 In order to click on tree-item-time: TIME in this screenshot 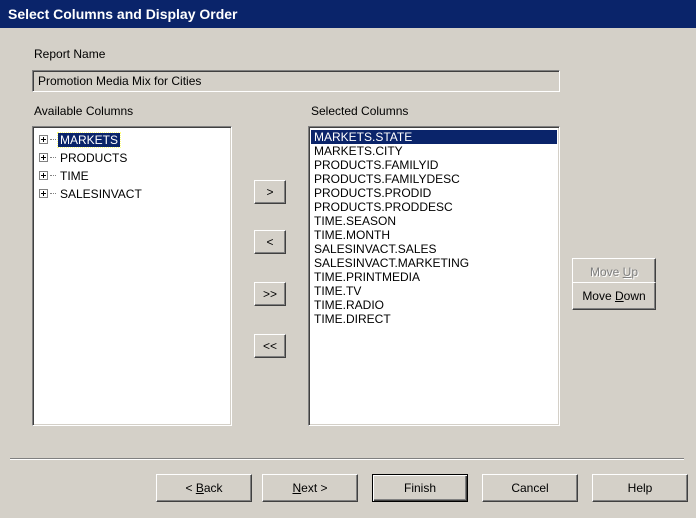, I will do `click(65, 175)`.